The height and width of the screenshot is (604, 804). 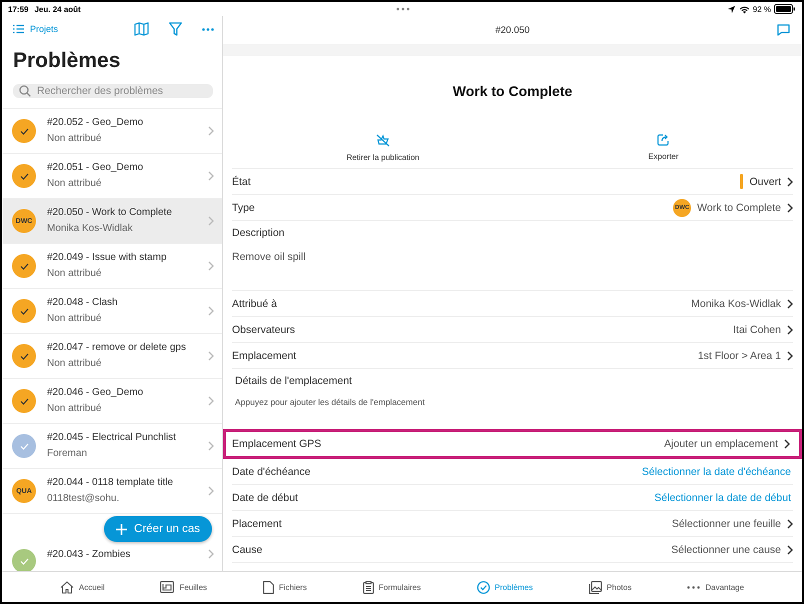 What do you see at coordinates (67, 61) in the screenshot?
I see `page-title: Problèmes` at bounding box center [67, 61].